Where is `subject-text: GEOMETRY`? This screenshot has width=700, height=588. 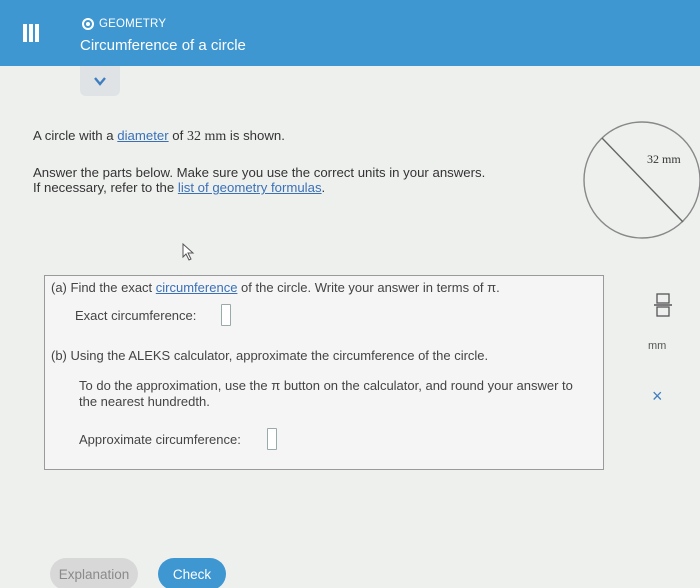
subject-text: GEOMETRY is located at coordinates (133, 24).